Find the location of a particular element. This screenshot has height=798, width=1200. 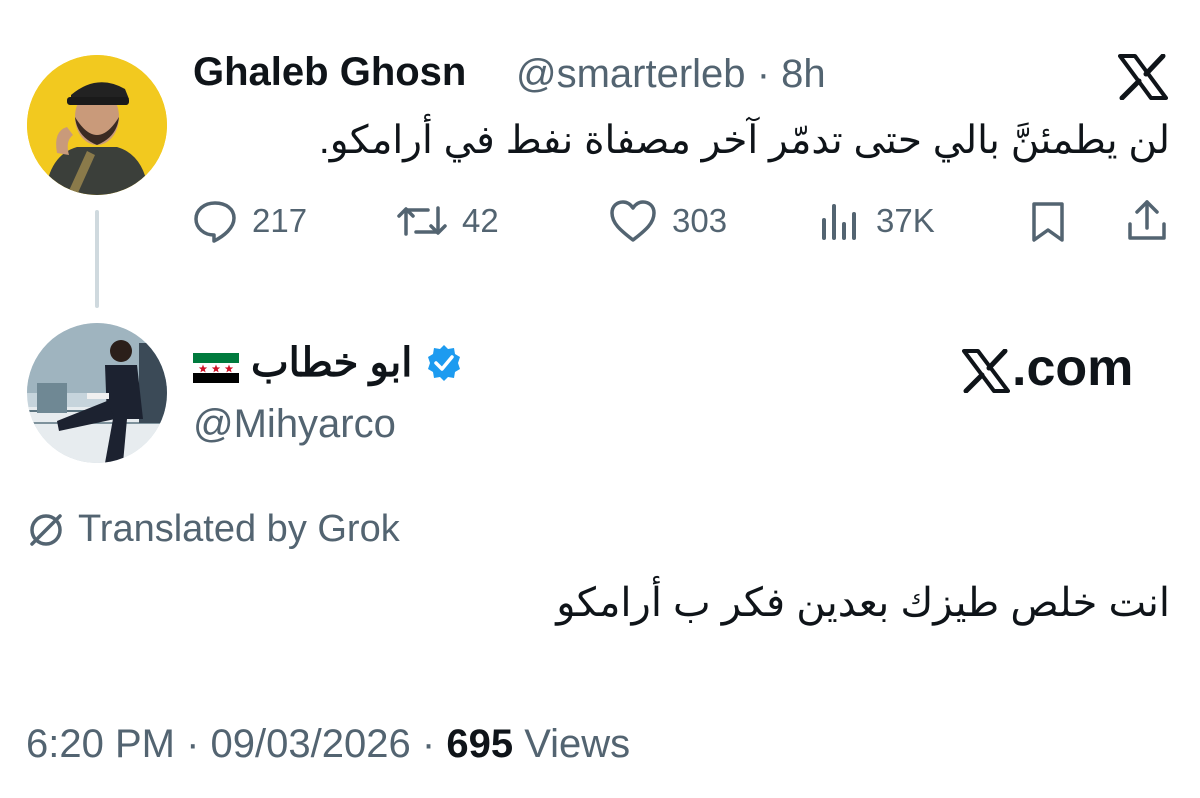

reply-text: انت خلص طيزك بعدين فكر ب أرامكو is located at coordinates (863, 603).